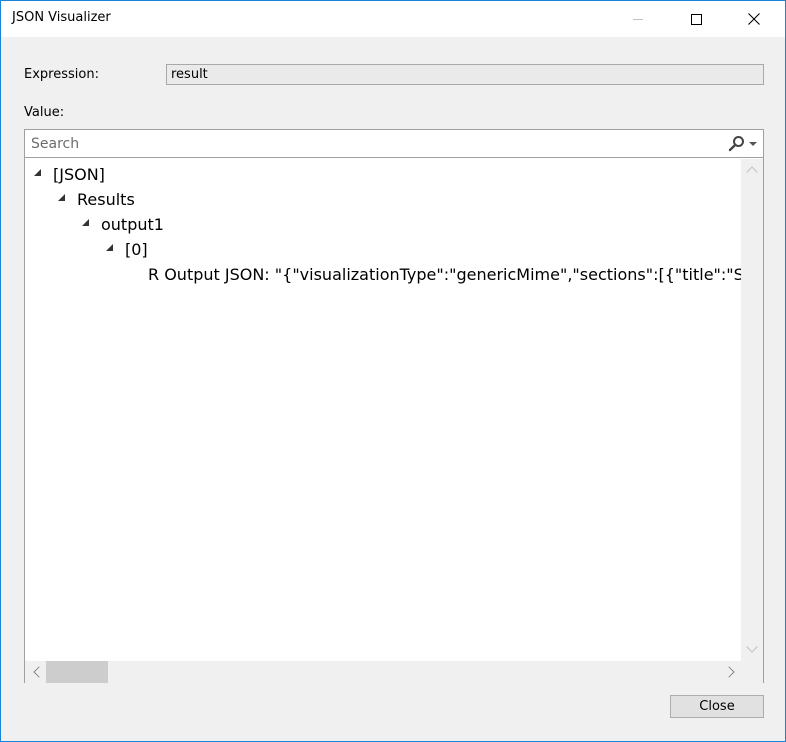 Image resolution: width=786 pixels, height=742 pixels. I want to click on vertical-scrollbar, so click(752, 410).